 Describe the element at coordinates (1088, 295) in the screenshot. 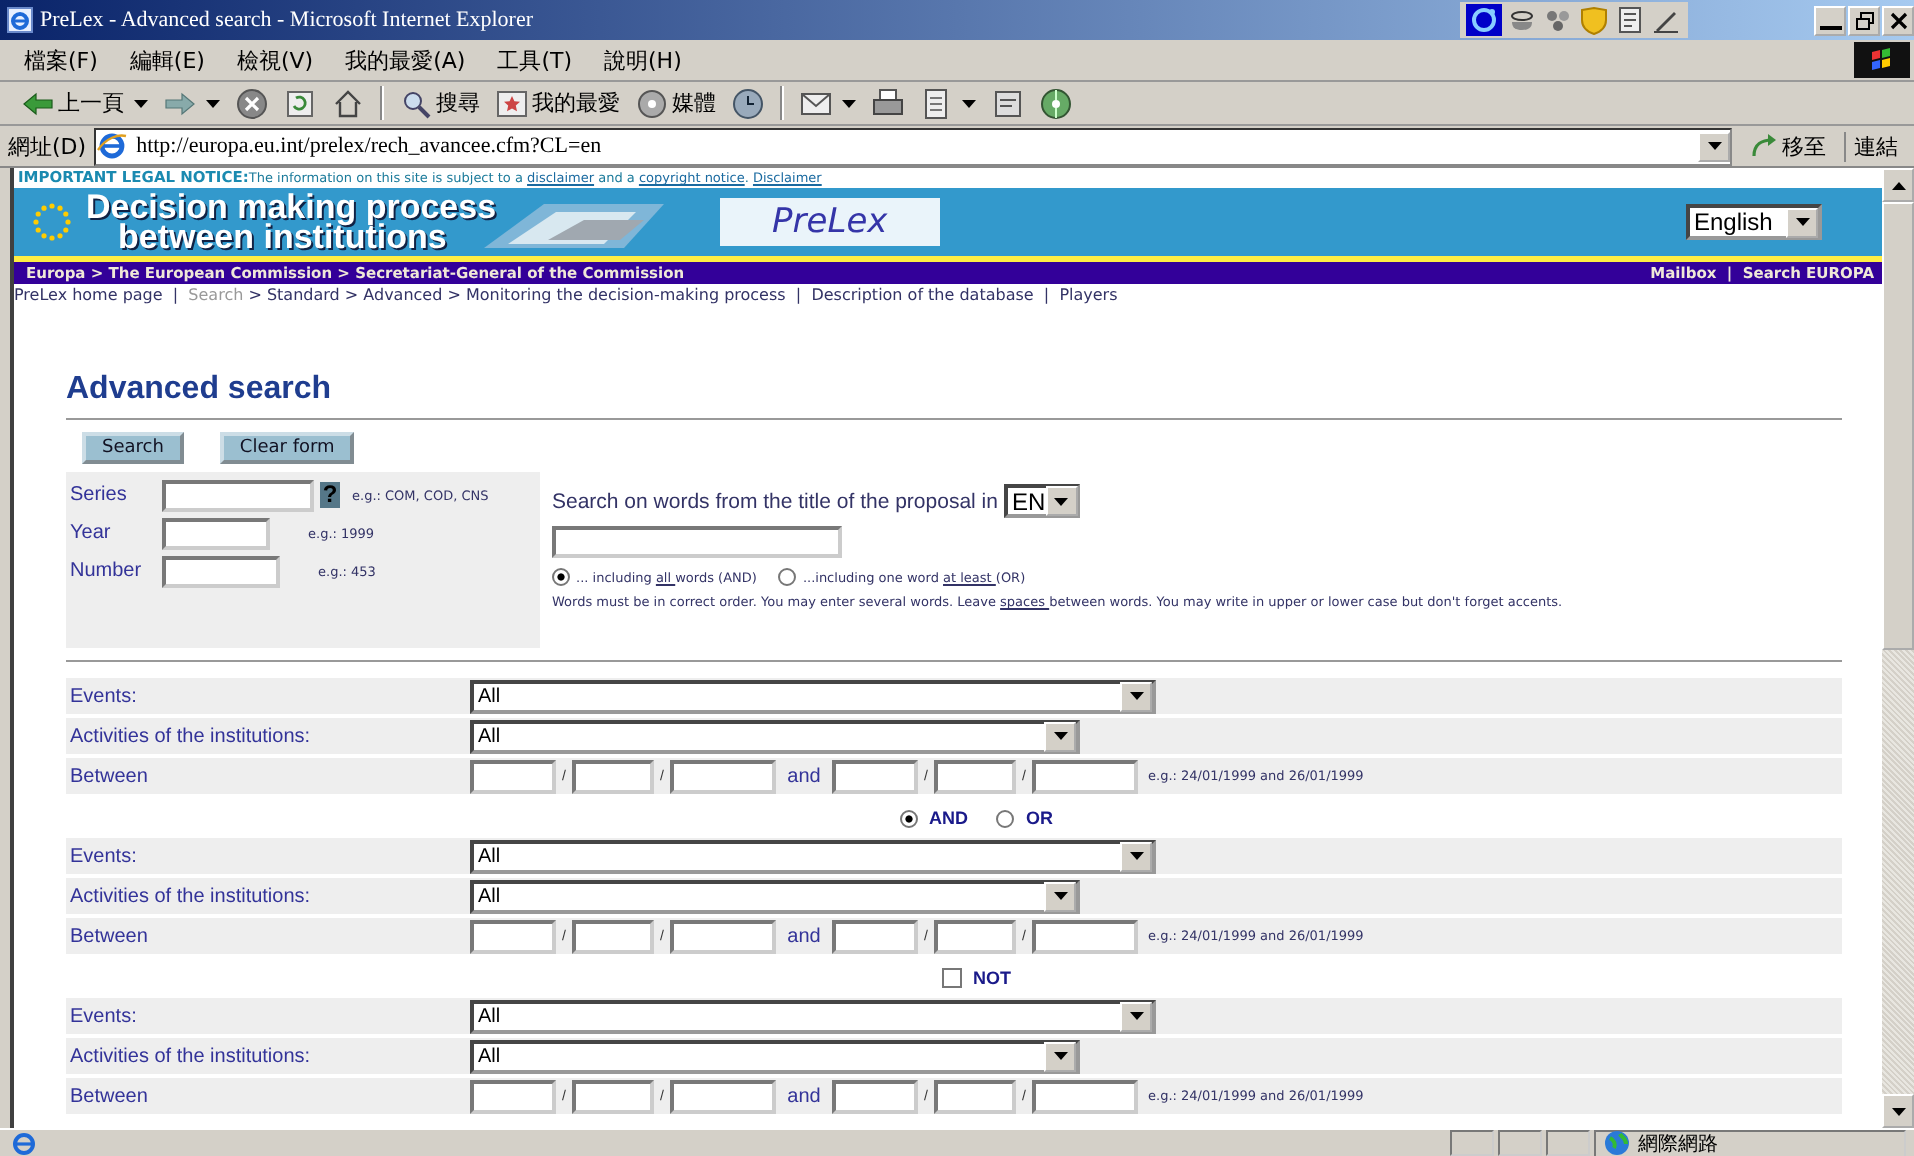

I see `nav-link: Players` at that location.